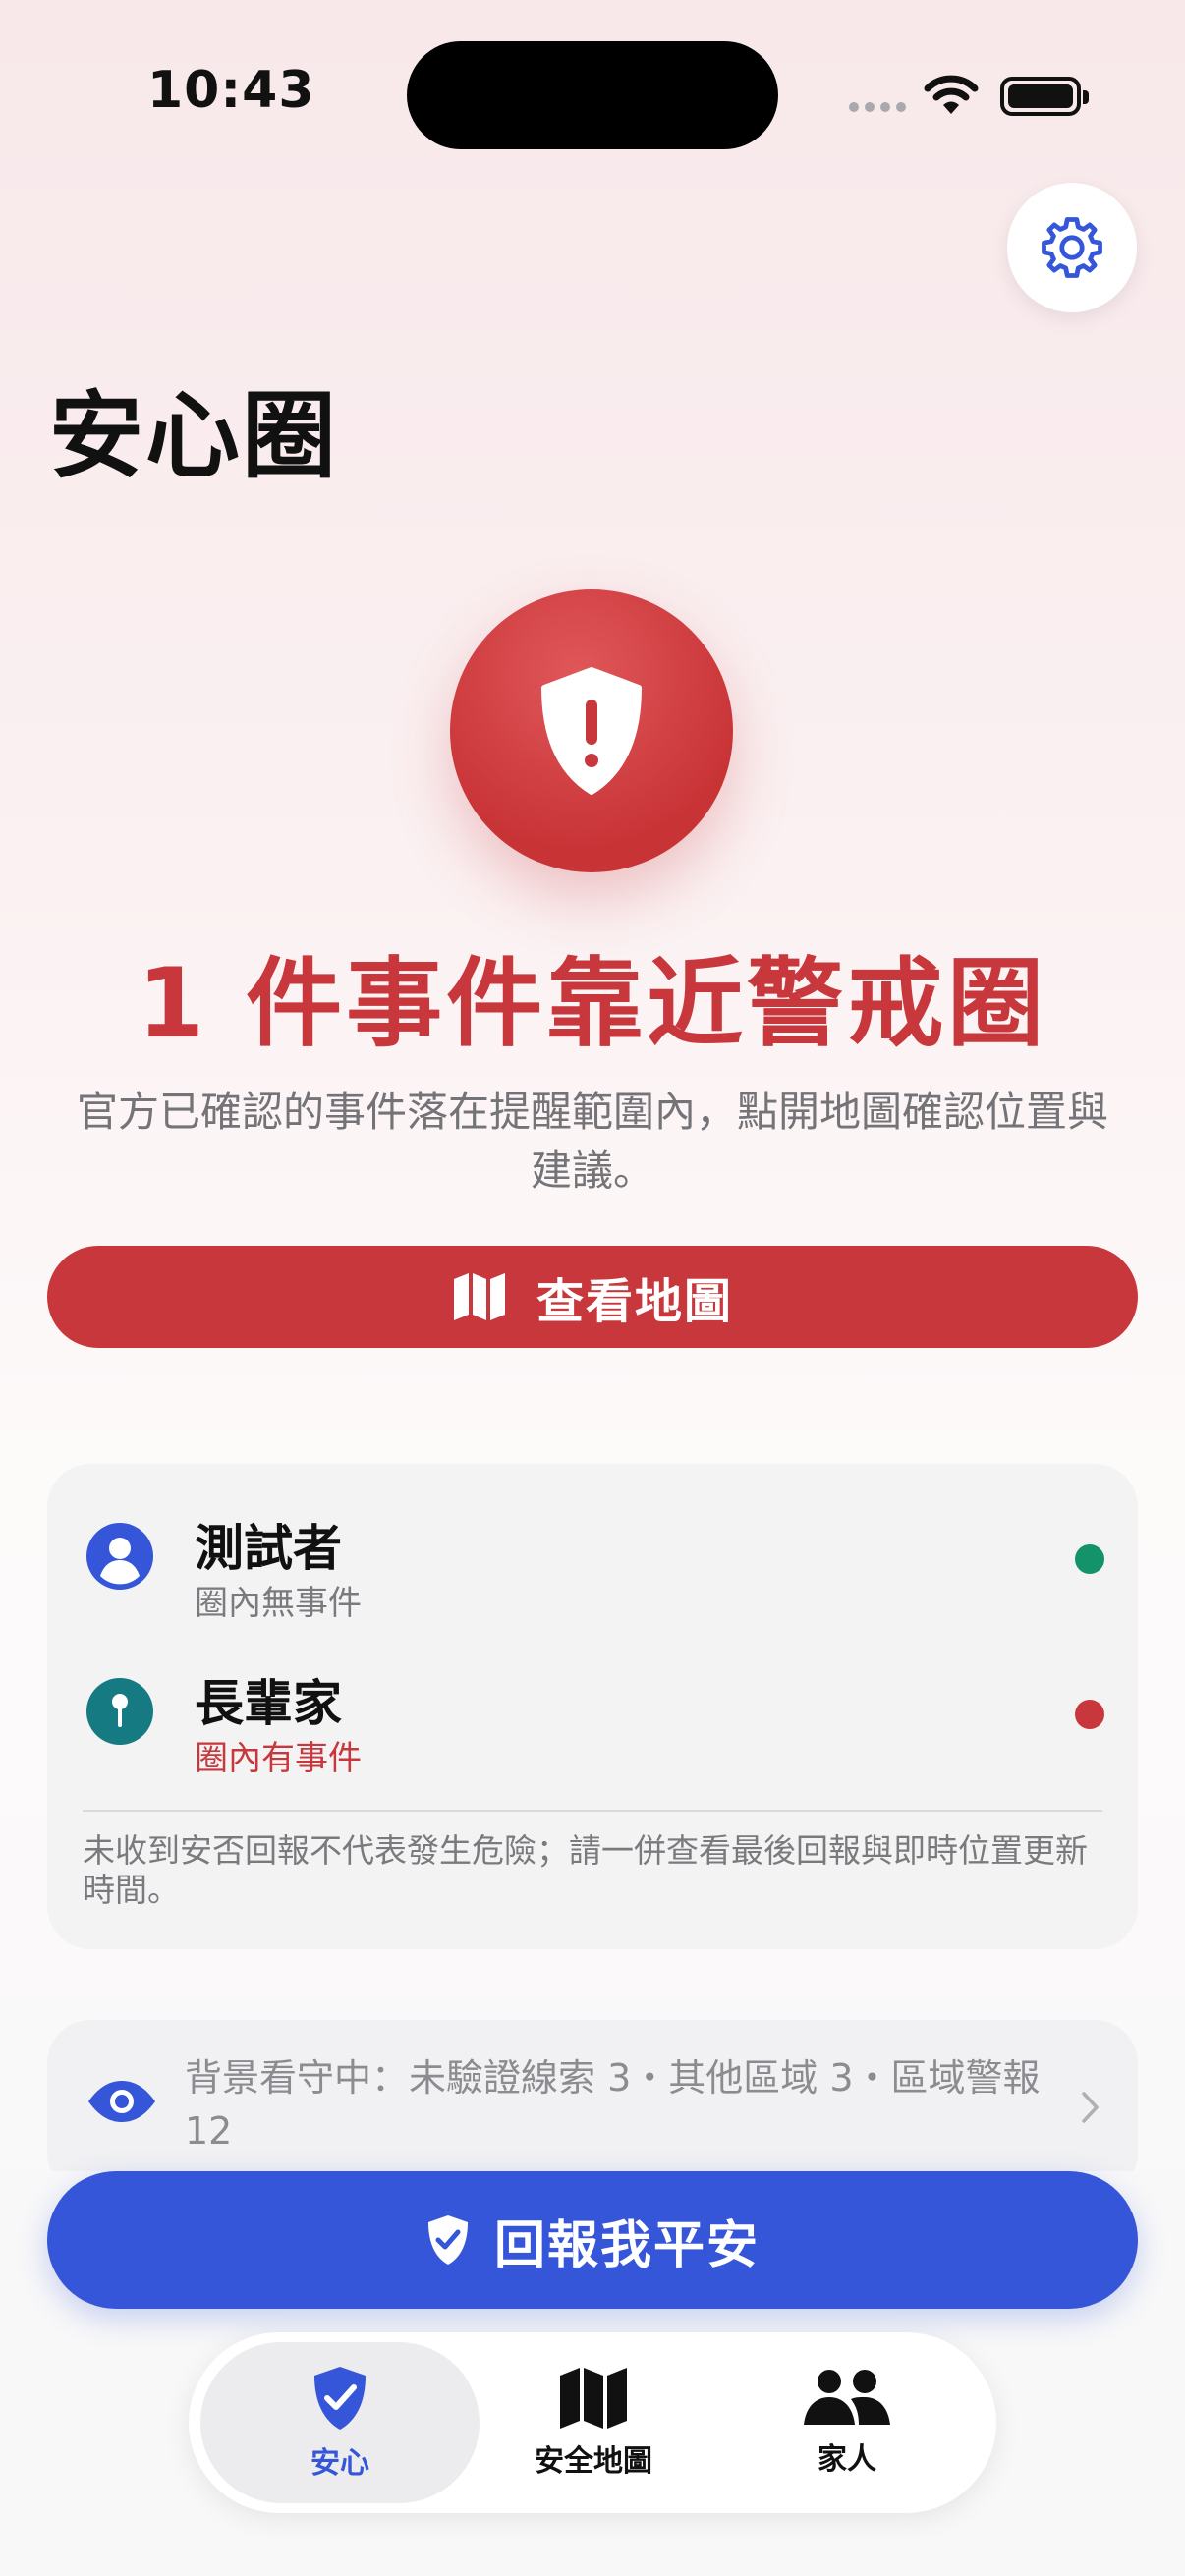  I want to click on page-title: 安心圈, so click(194, 436).